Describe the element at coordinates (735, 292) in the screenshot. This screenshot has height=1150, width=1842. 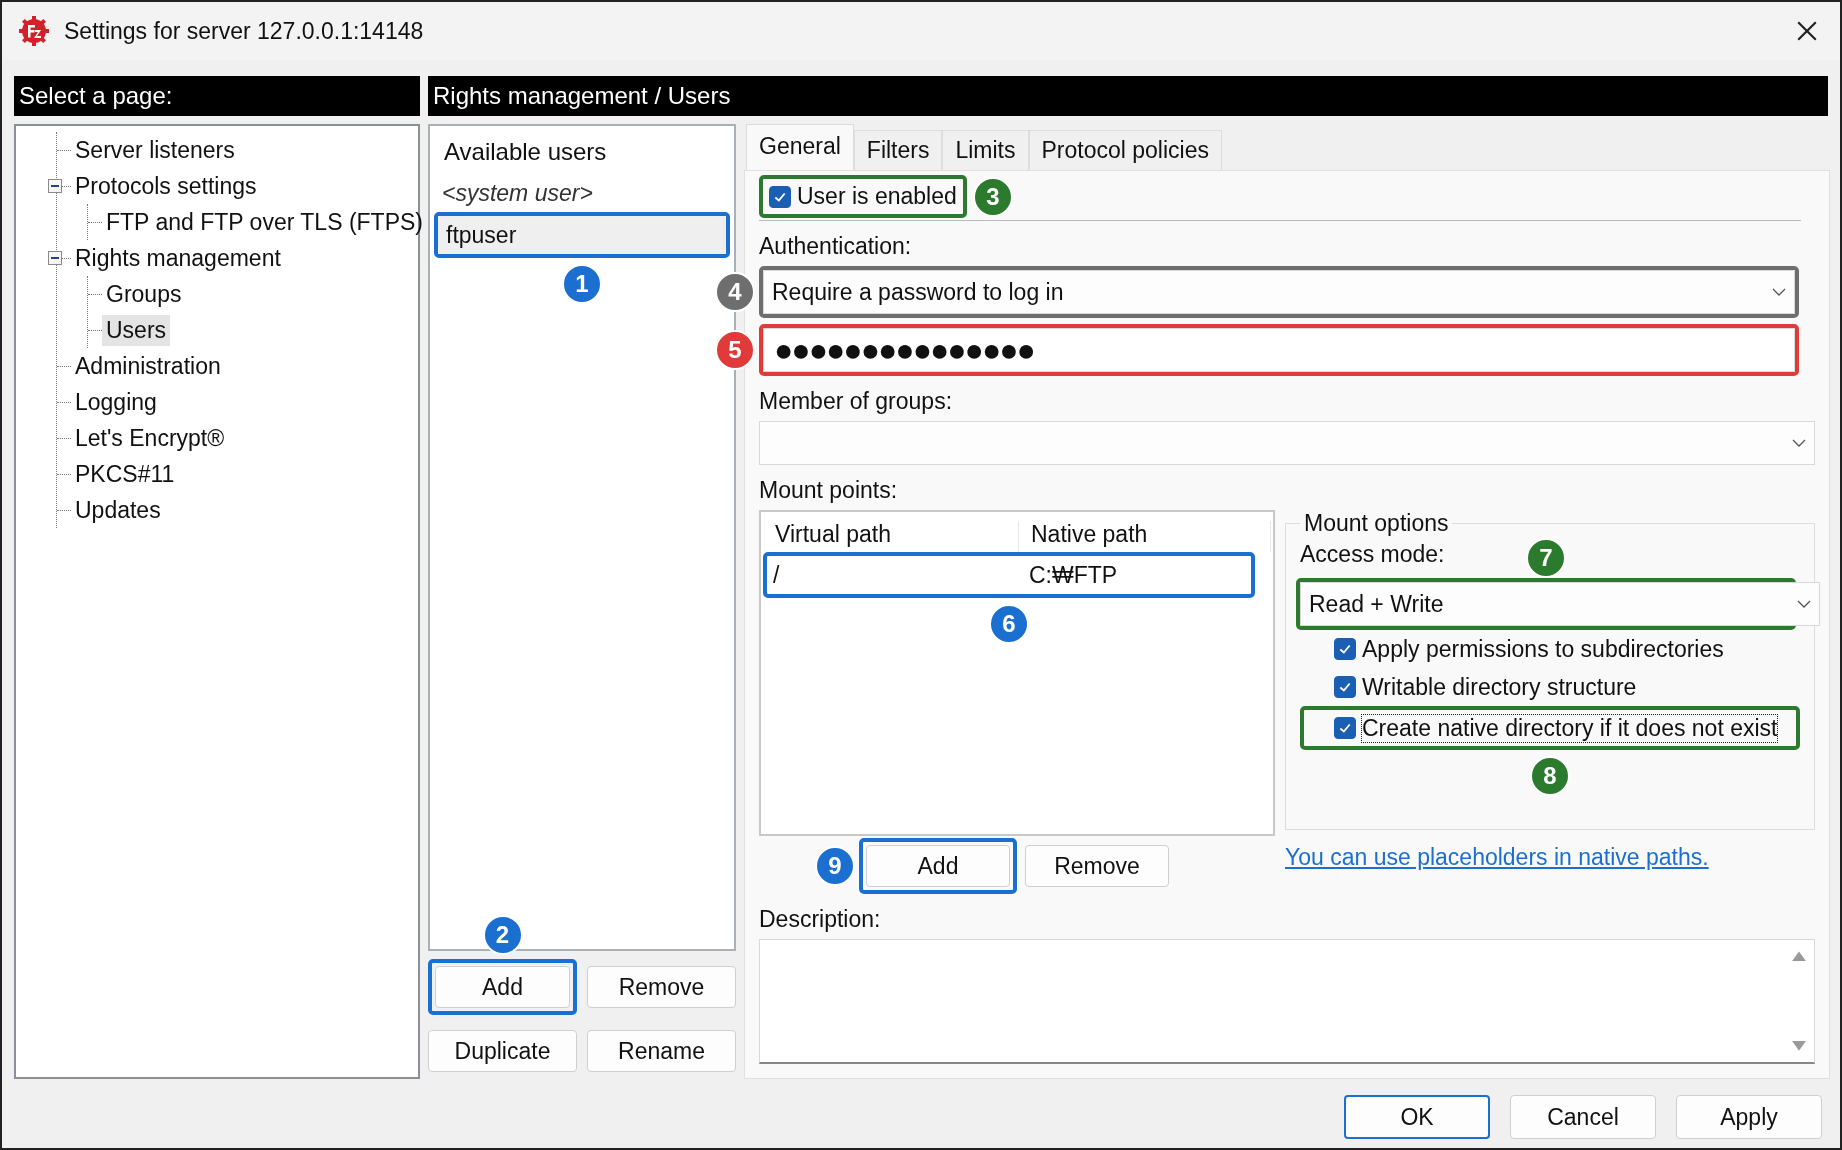
I see `callout-badge: 4` at that location.